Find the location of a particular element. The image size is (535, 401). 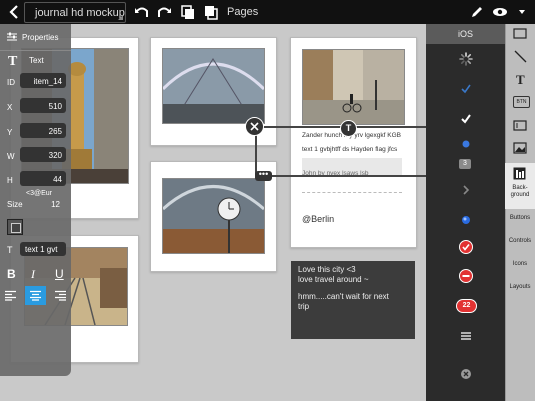

checkmark-white-icon is located at coordinates (466, 119).